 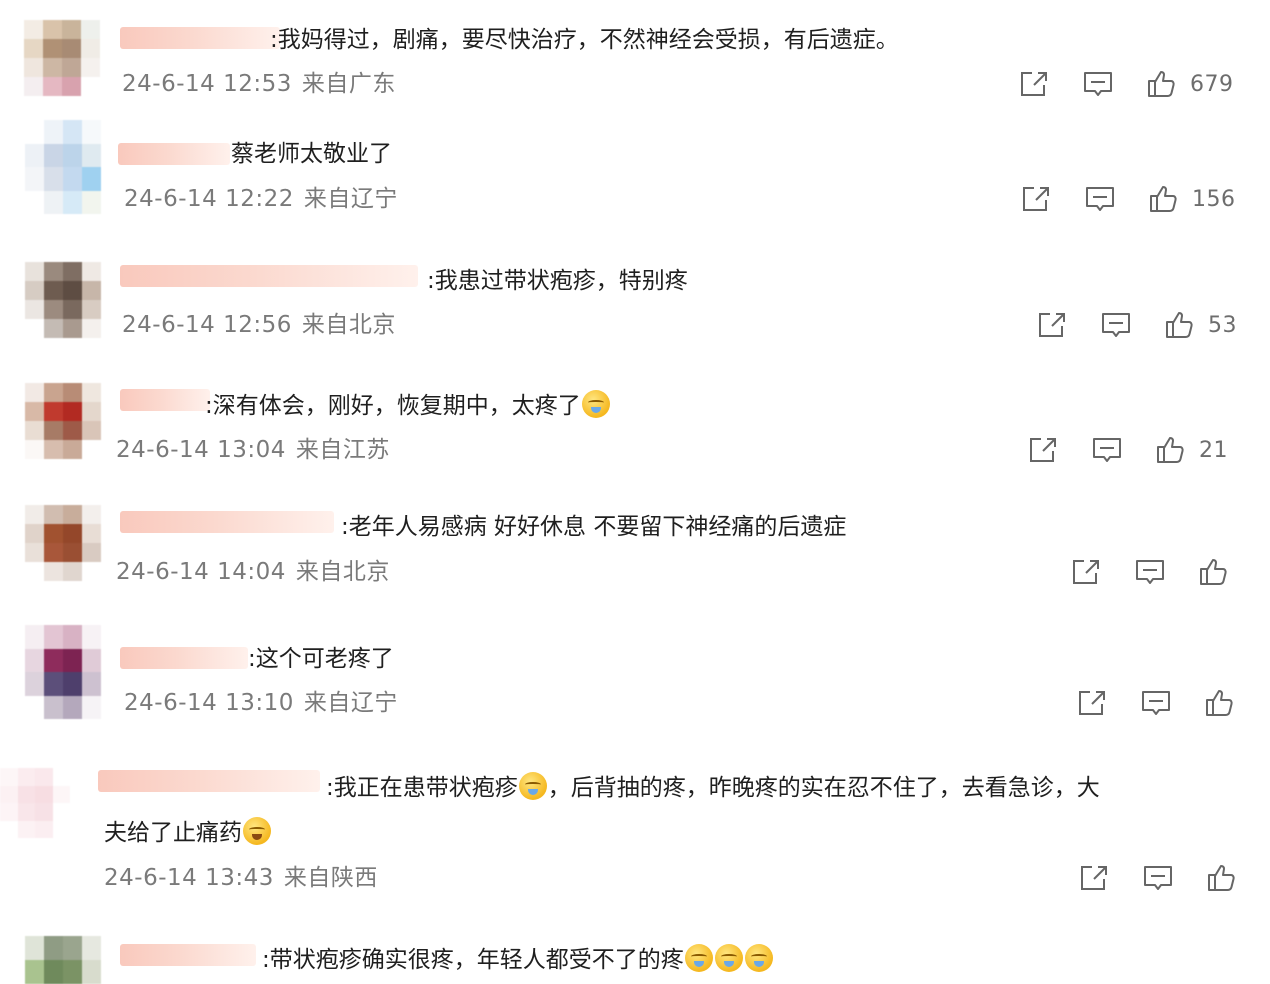 What do you see at coordinates (209, 199) in the screenshot?
I see `comment-time: 24-6-14 12:22` at bounding box center [209, 199].